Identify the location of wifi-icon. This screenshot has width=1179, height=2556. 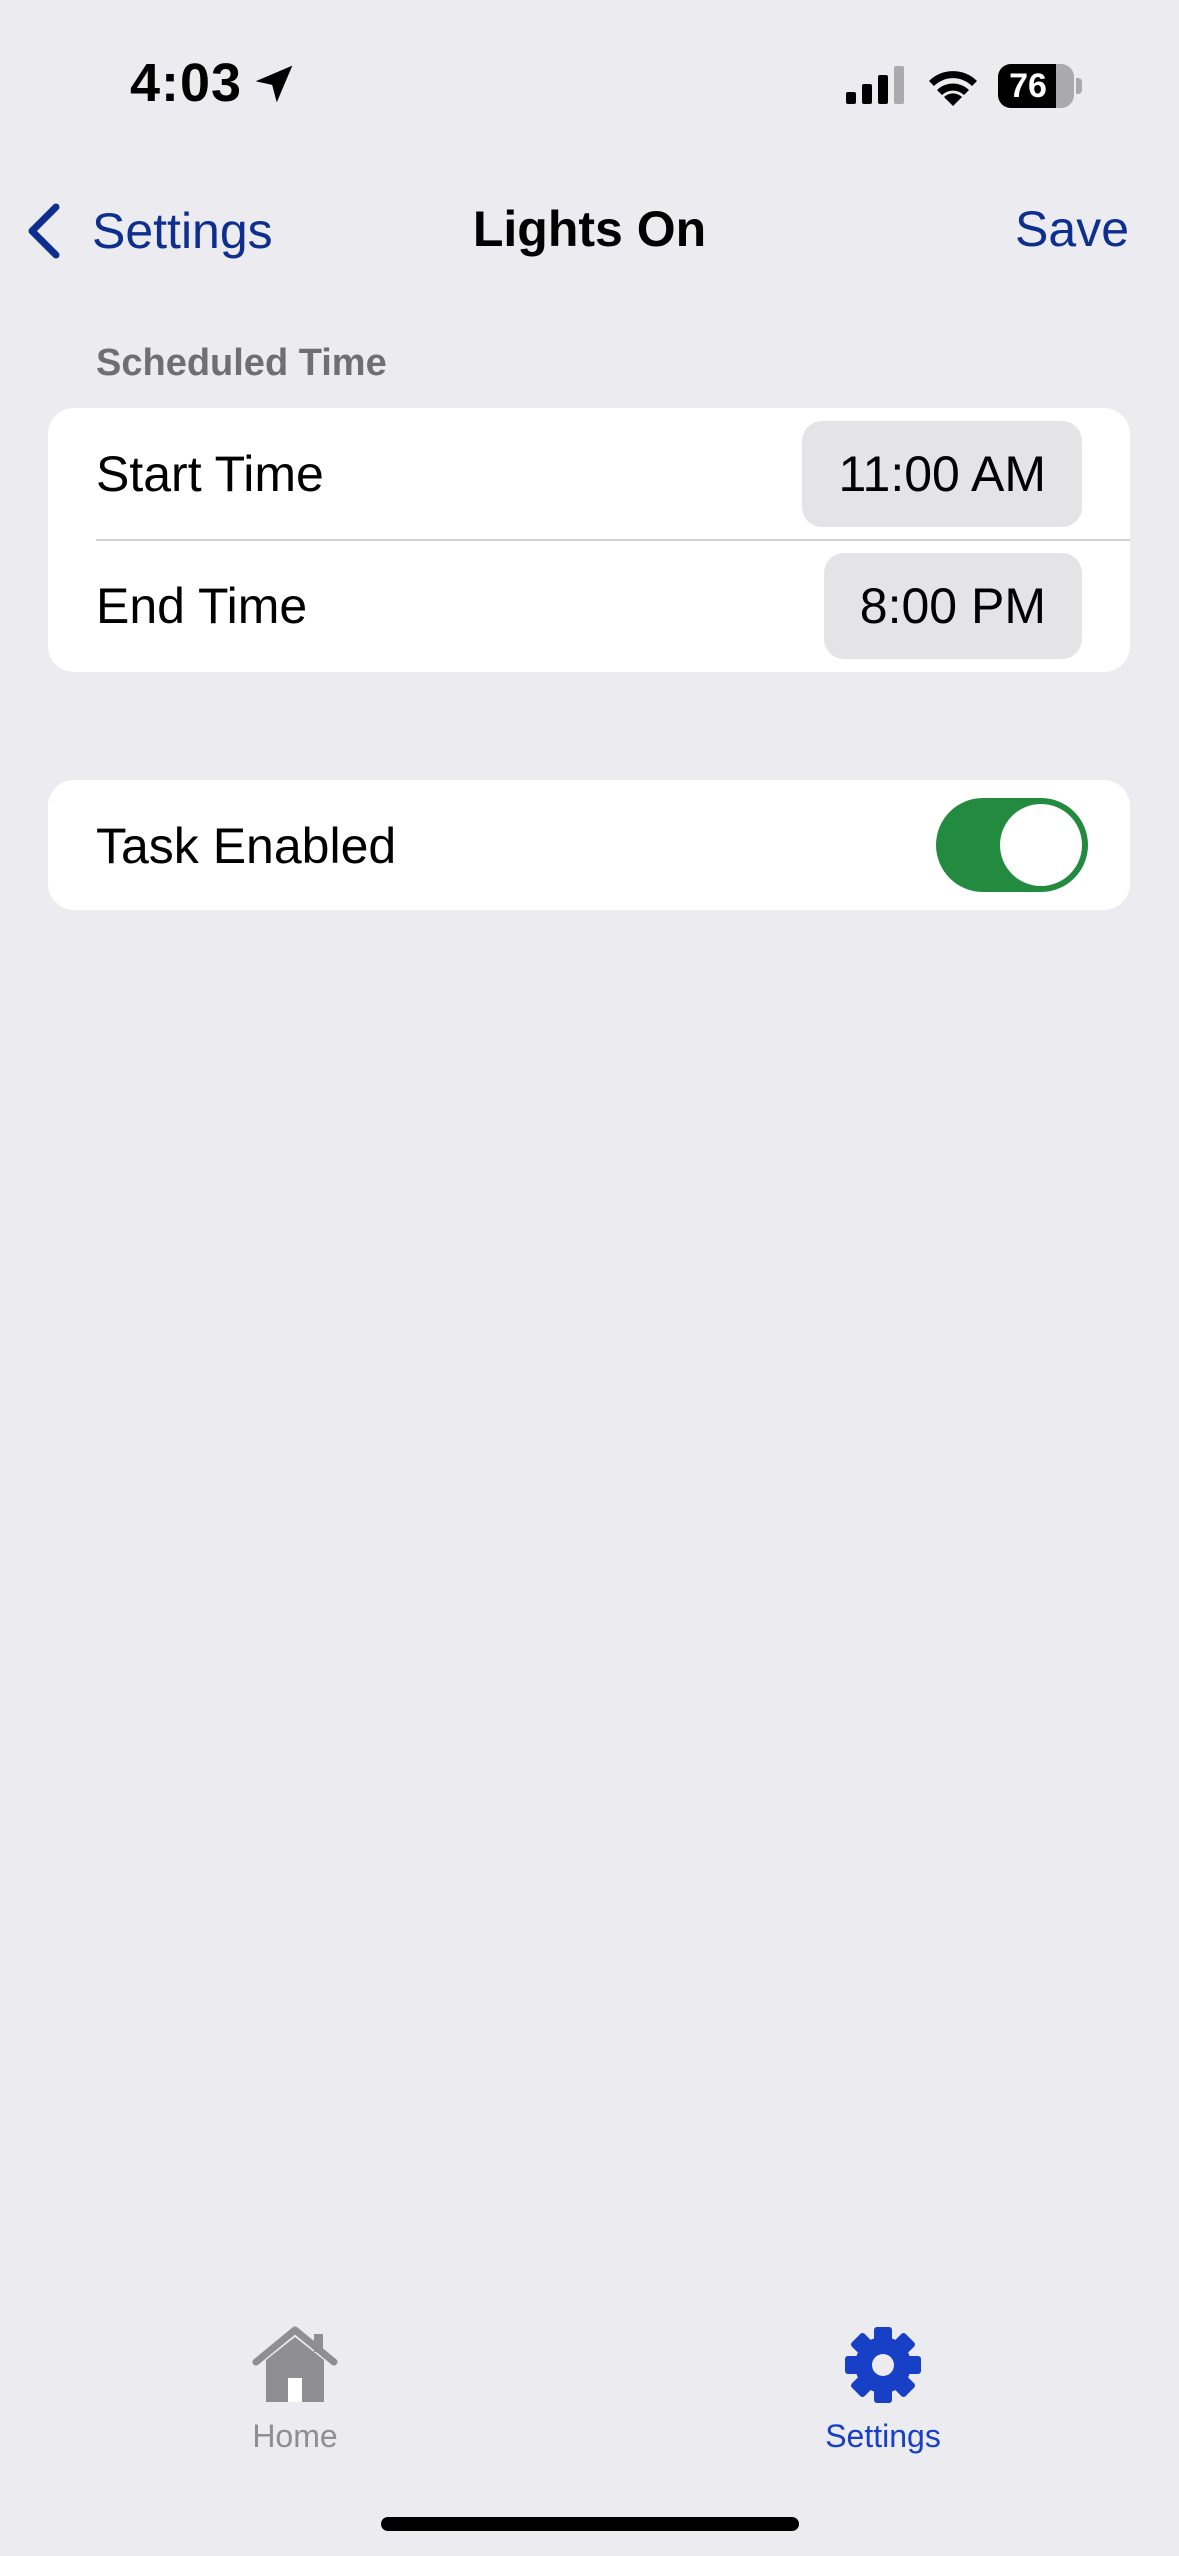
(953, 88).